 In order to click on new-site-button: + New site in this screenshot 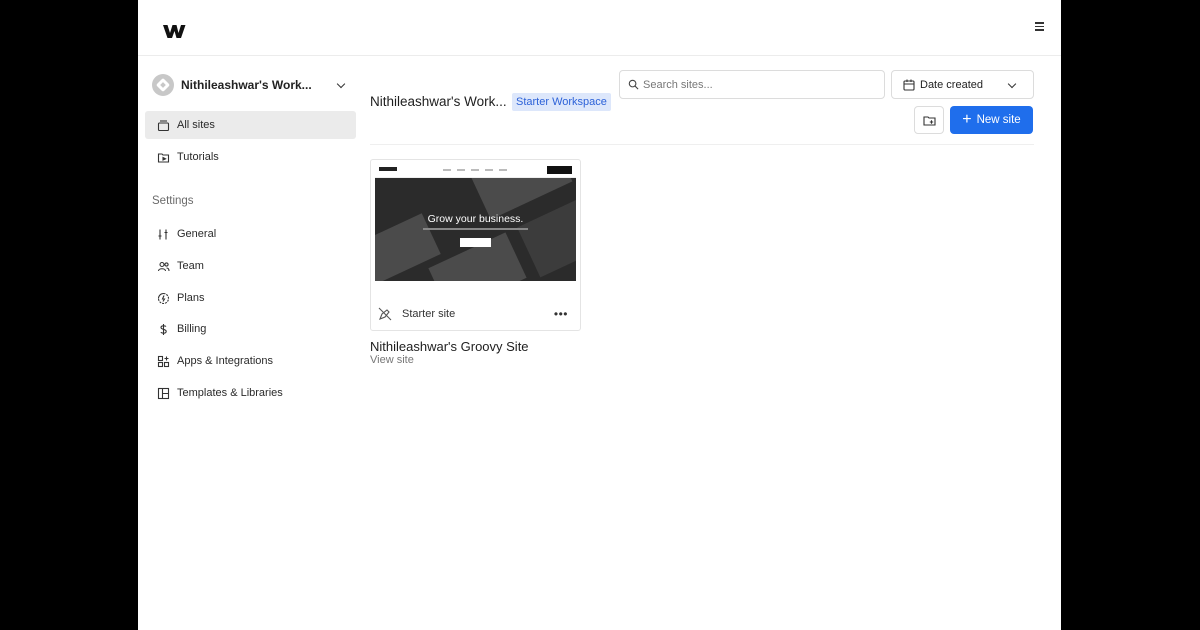, I will do `click(991, 120)`.